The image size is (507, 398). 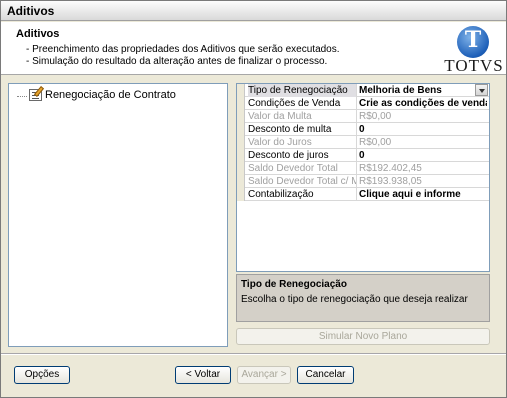 I want to click on tipo-renegociacao-select: Melhoria de Bens, so click(x=423, y=90).